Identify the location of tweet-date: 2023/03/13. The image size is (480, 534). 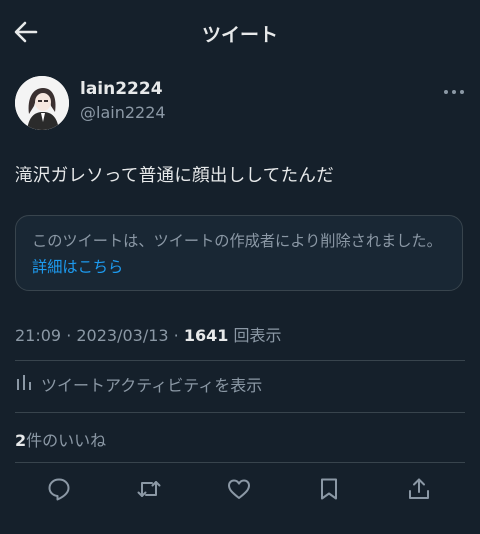
(122, 335).